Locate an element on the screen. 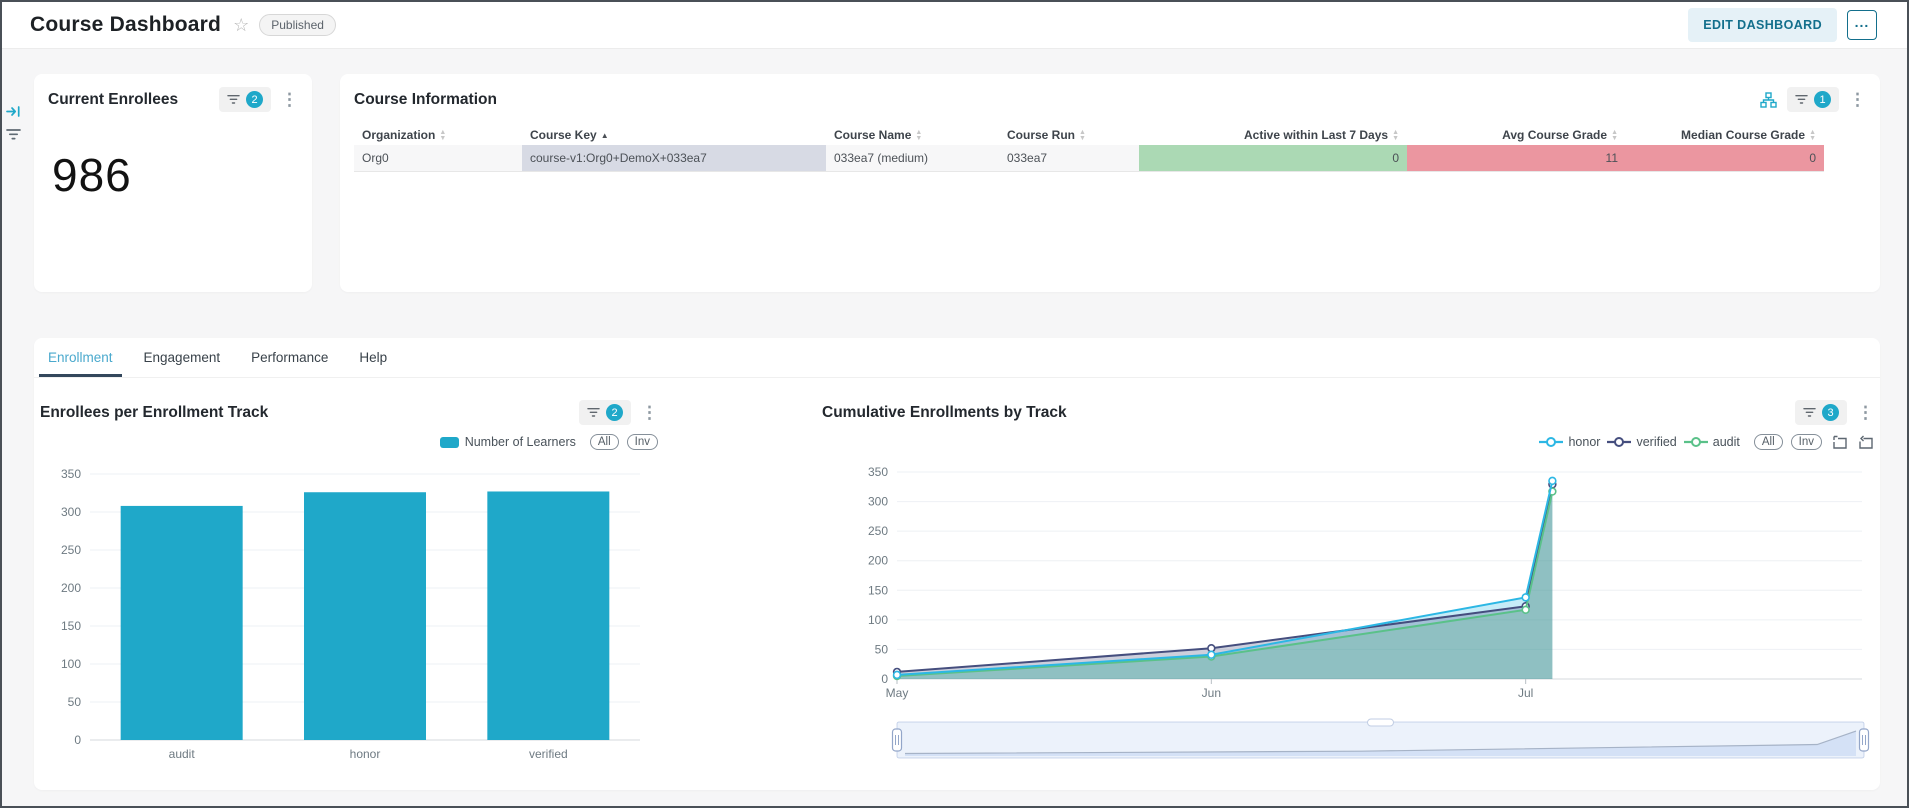  card-title: Course Information is located at coordinates (425, 99).